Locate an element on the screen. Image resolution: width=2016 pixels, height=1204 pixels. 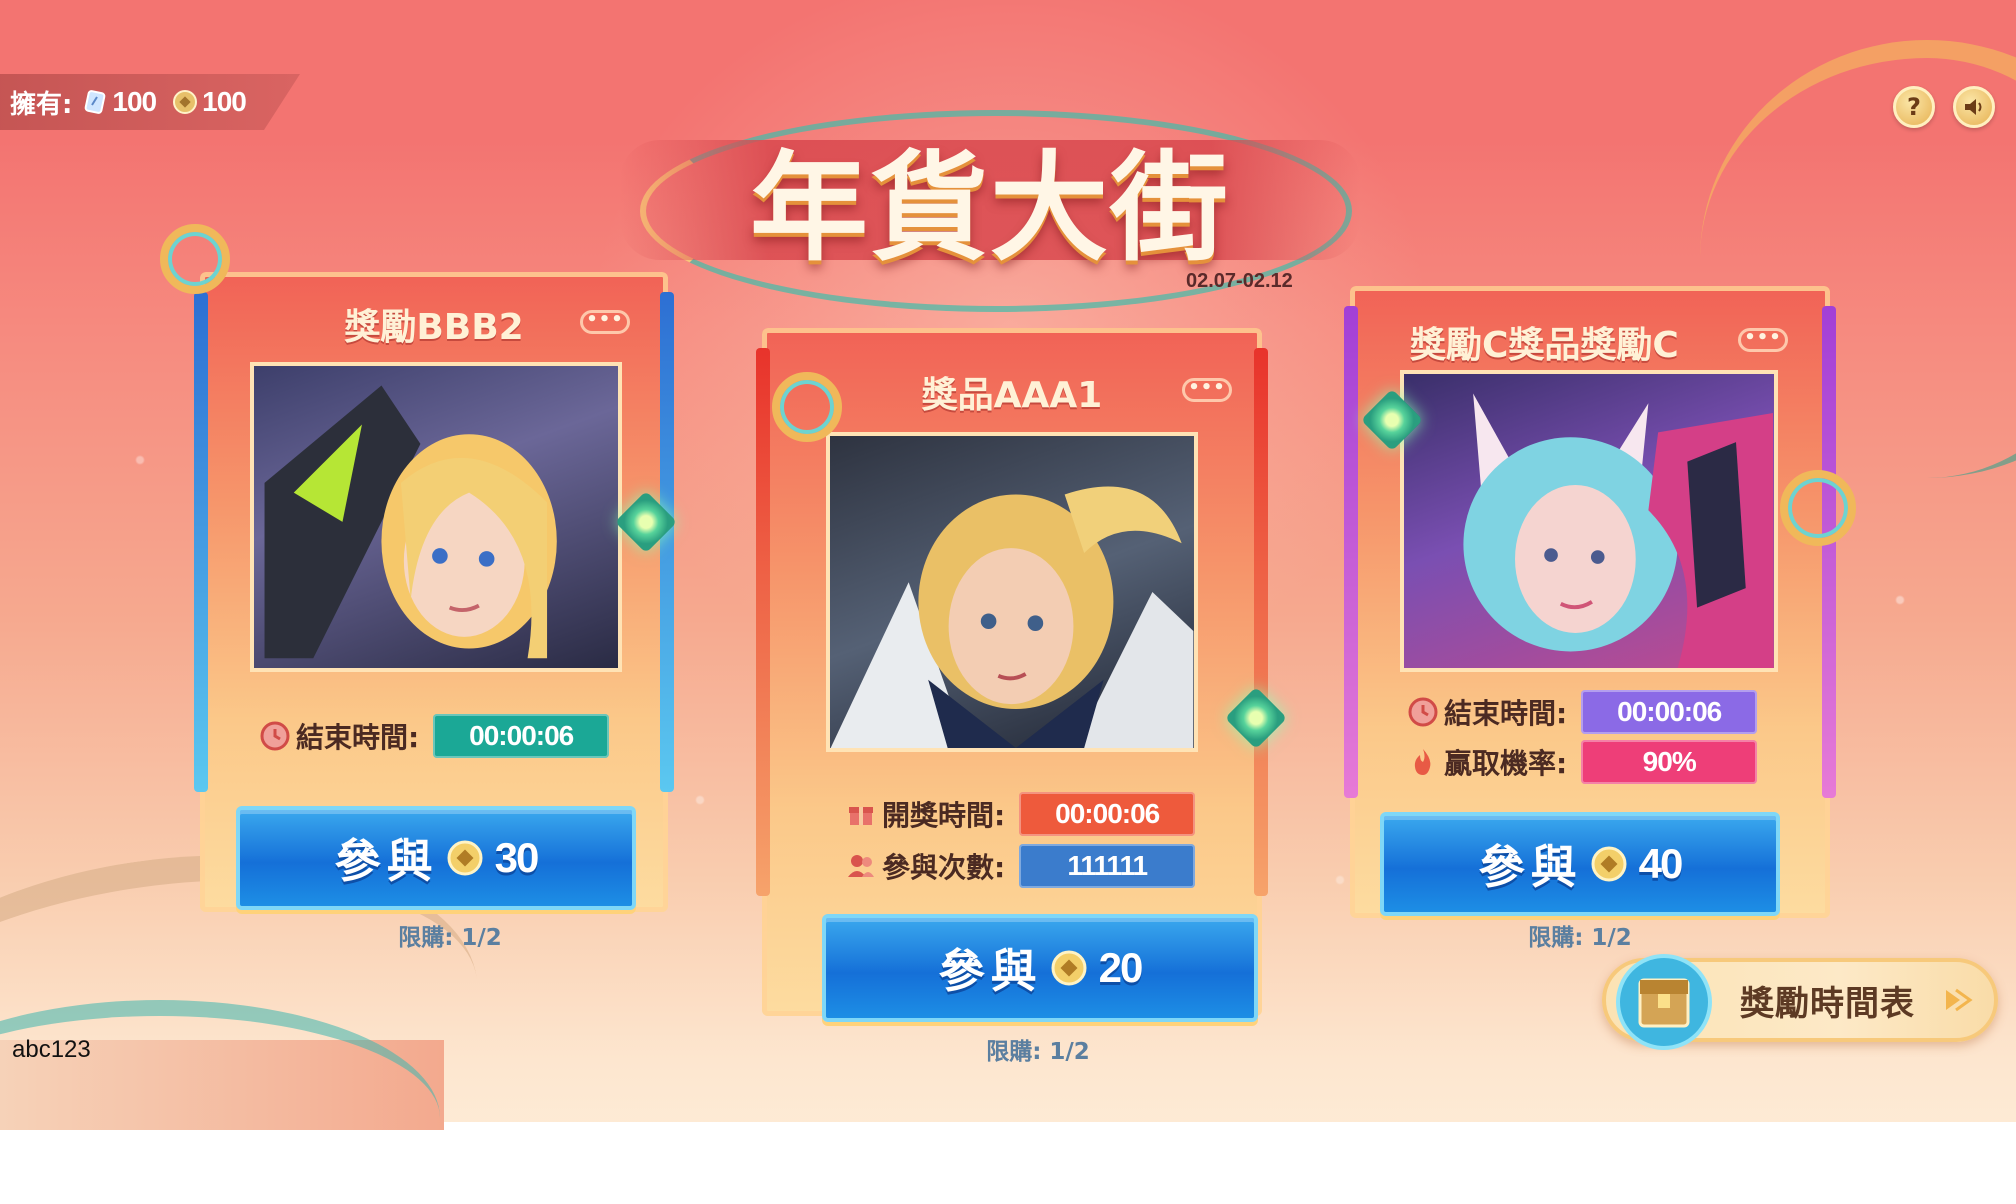
help-icon: ? is located at coordinates (1914, 107).